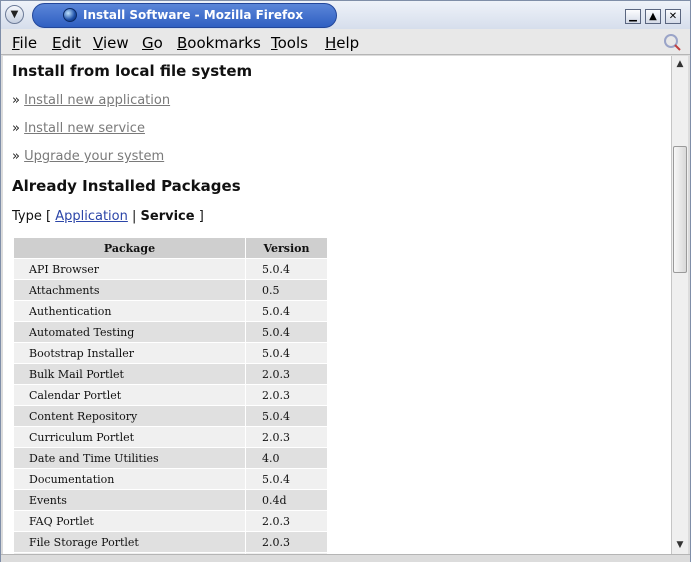 Image resolution: width=691 pixels, height=562 pixels. I want to click on menu-tools-label: Tools, so click(289, 43).